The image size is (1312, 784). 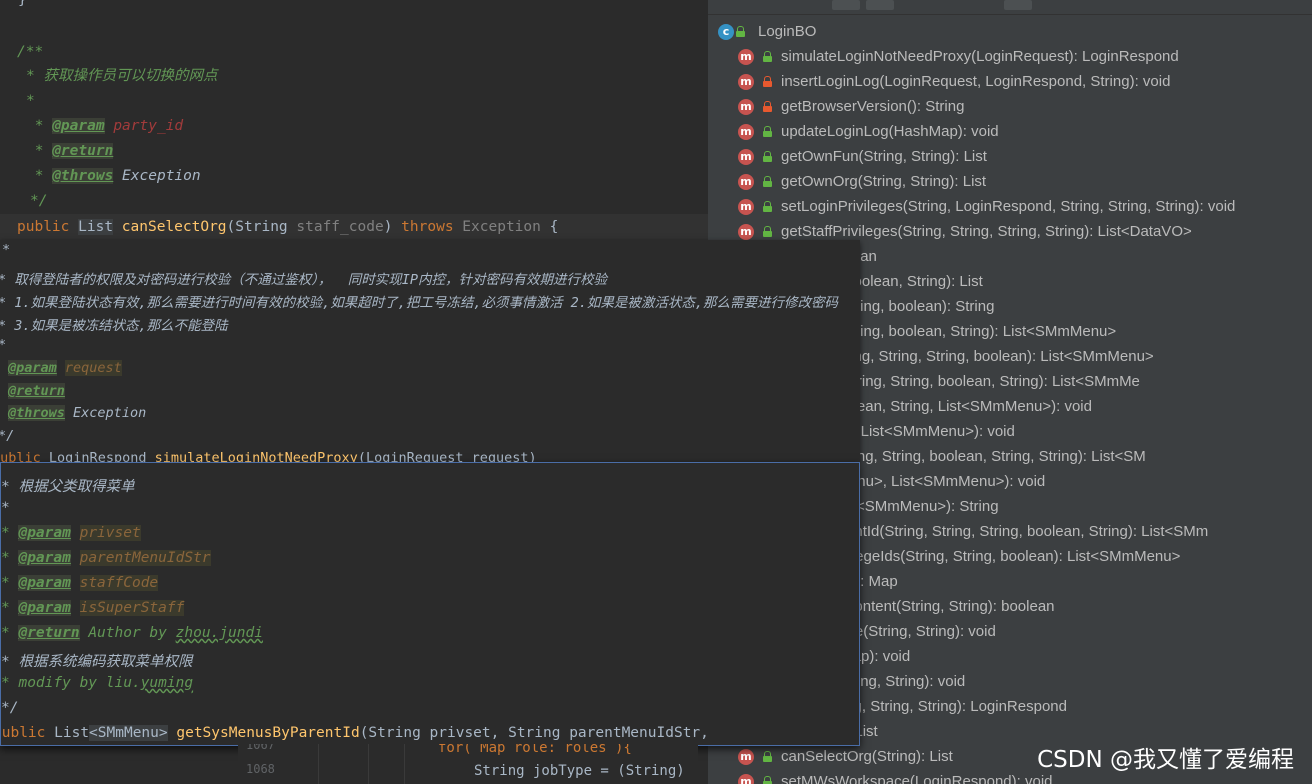 What do you see at coordinates (7, 436) in the screenshot?
I see `doc-close: */` at bounding box center [7, 436].